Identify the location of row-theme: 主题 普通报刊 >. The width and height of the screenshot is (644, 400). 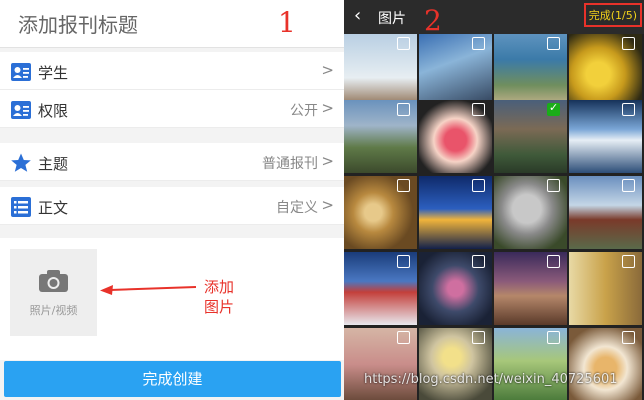
(172, 162).